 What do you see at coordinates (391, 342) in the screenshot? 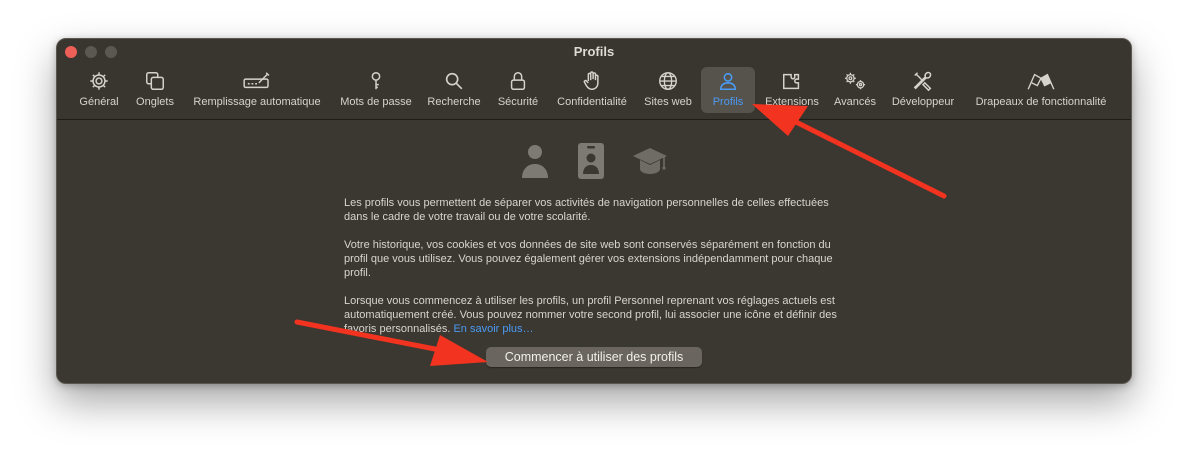
I see `annotation-arrow-to-start-button` at bounding box center [391, 342].